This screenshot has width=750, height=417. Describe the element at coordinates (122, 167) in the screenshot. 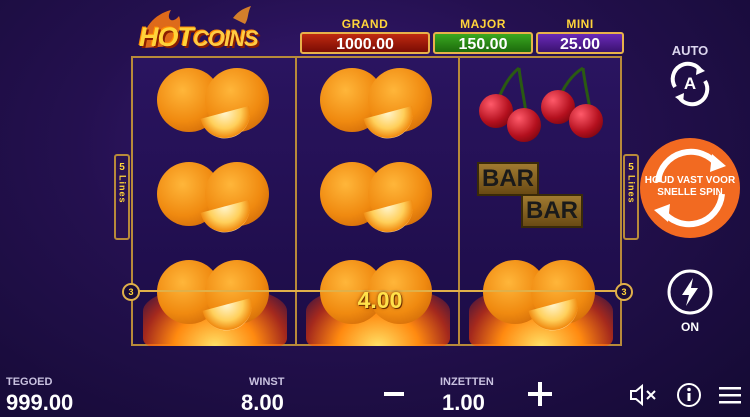

I see `lines-count-left: 5` at that location.